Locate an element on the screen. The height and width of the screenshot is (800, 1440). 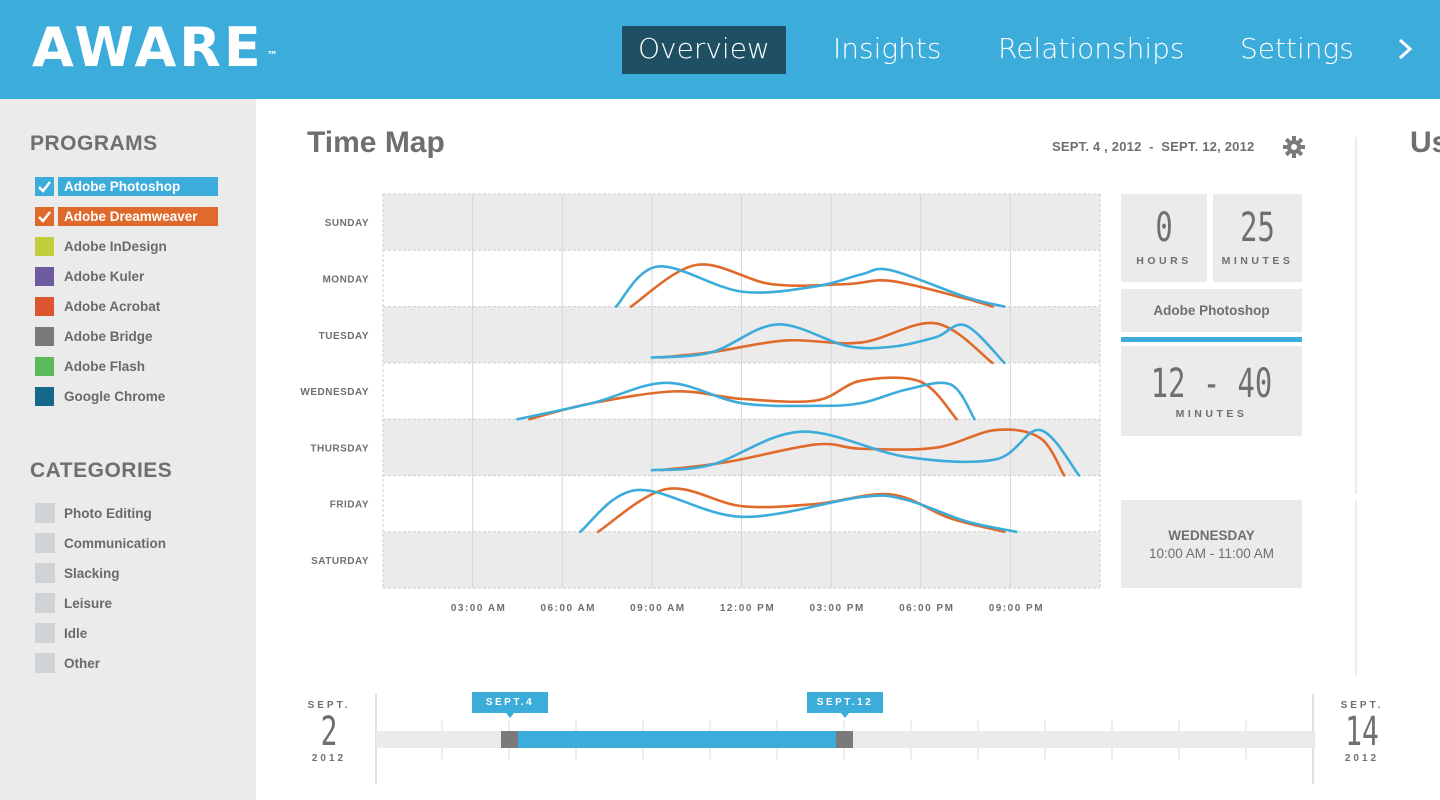
program-label: Adobe Photoshop is located at coordinates (138, 186).